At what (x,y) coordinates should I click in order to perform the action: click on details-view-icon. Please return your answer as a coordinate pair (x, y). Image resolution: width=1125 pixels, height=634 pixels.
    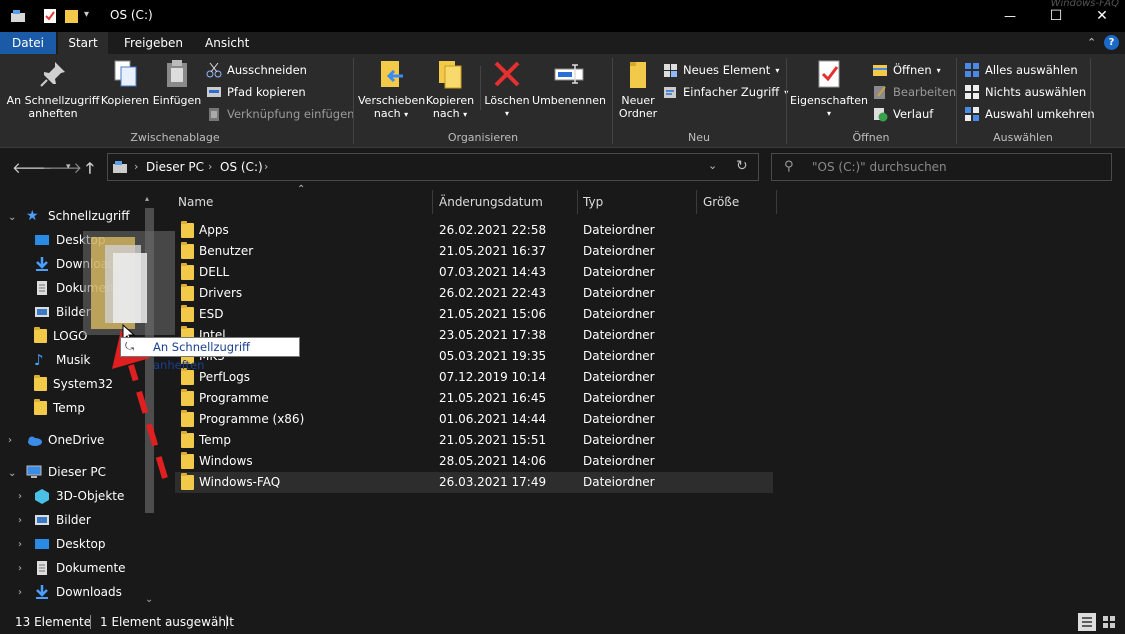
    Looking at the image, I should click on (1087, 622).